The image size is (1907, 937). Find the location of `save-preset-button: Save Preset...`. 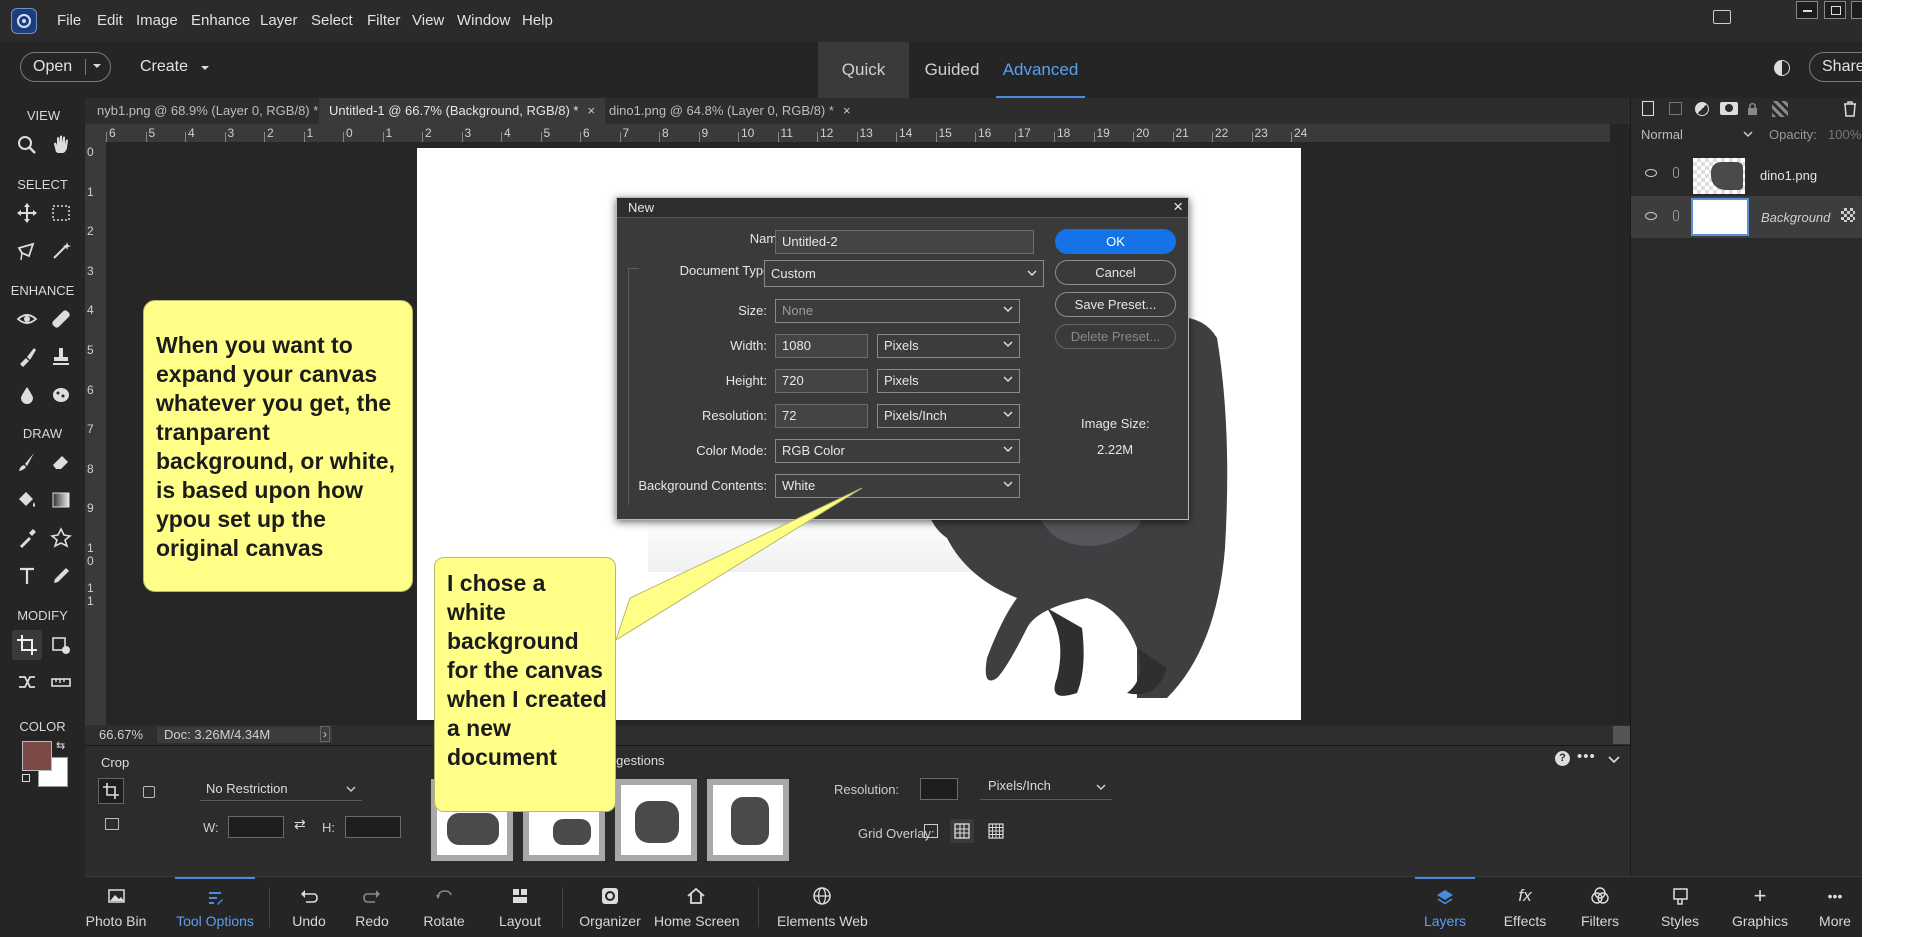

save-preset-button: Save Preset... is located at coordinates (1115, 304).